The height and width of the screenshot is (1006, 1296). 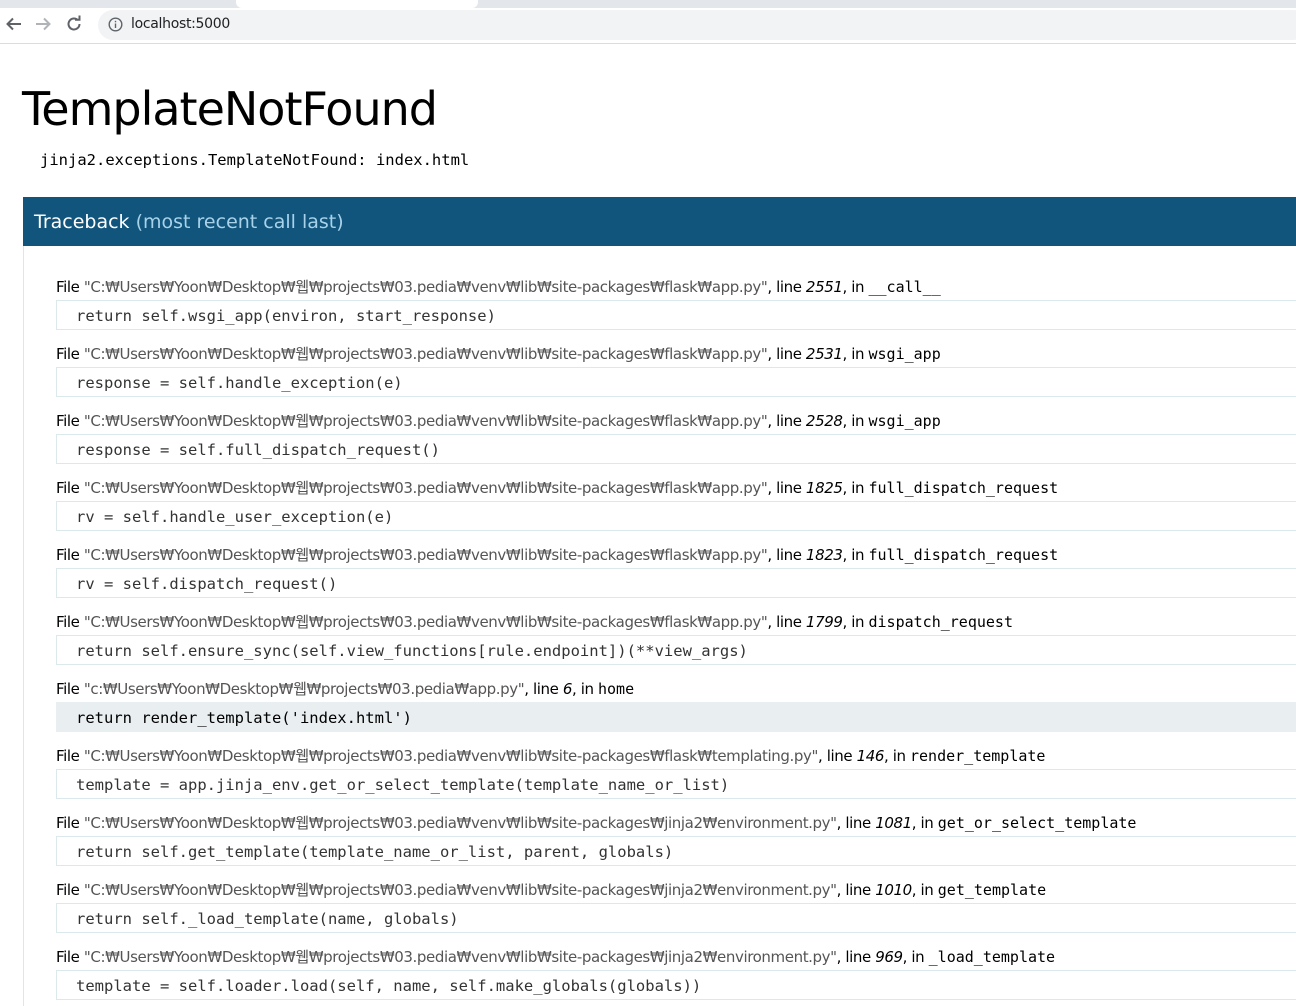 What do you see at coordinates (659, 221) in the screenshot?
I see `traceback-header: Traceback (most recent call last)` at bounding box center [659, 221].